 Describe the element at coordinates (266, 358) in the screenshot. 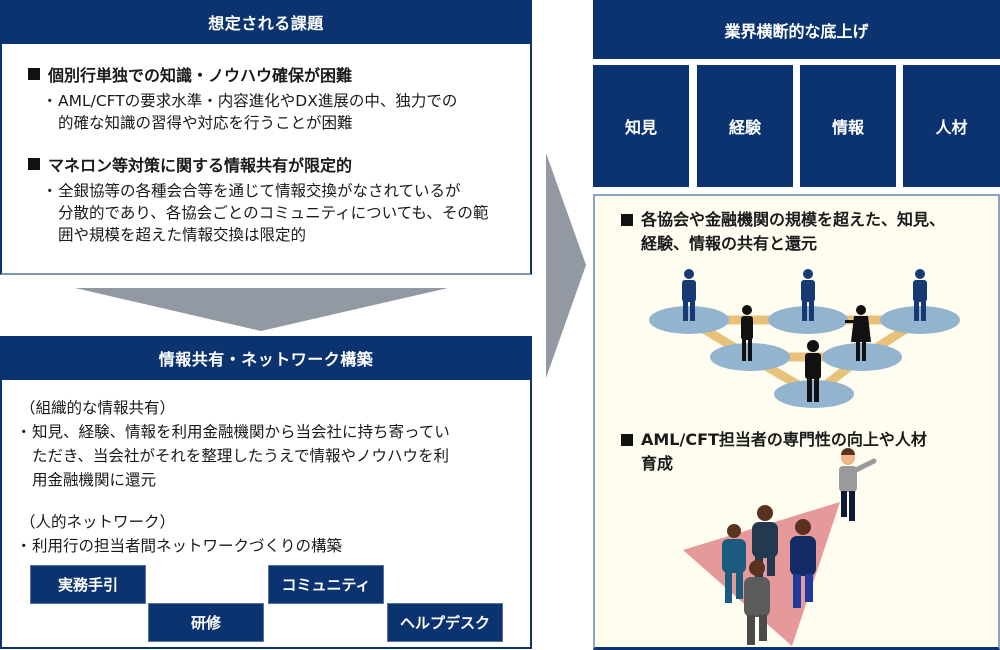

I see `network-header: 情報共有・ネットワーク構築` at that location.